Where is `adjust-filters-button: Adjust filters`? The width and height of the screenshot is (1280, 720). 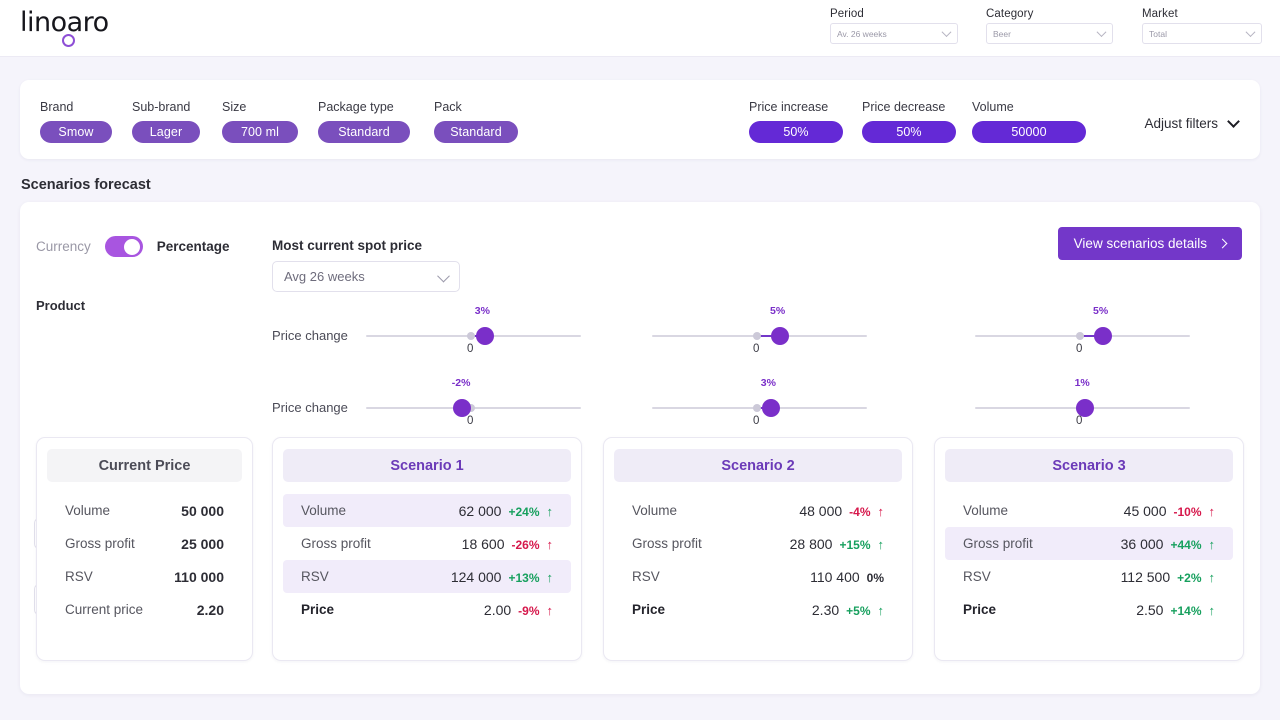
adjust-filters-button: Adjust filters is located at coordinates (1192, 123).